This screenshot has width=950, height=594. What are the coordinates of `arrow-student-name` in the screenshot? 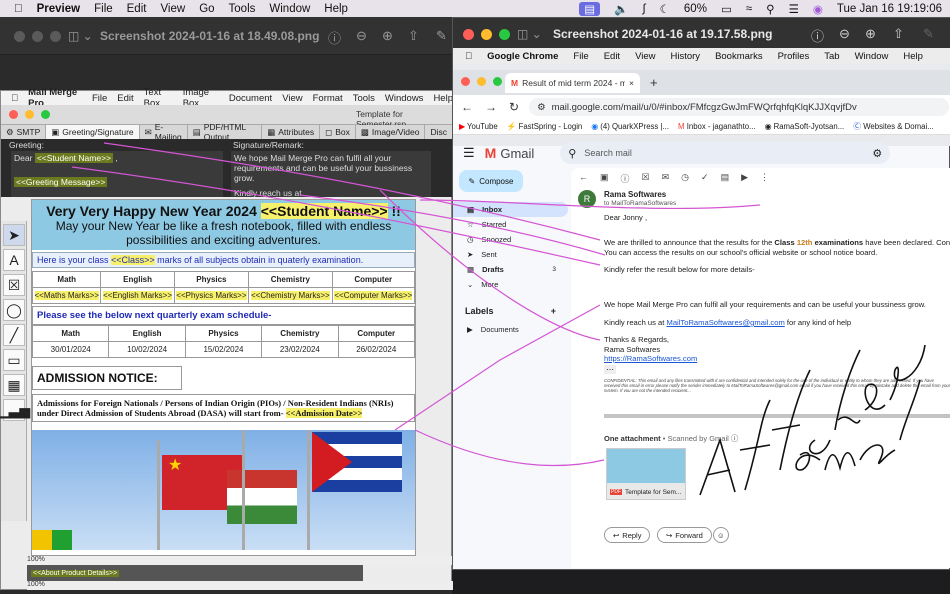 It's located at (352, 191).